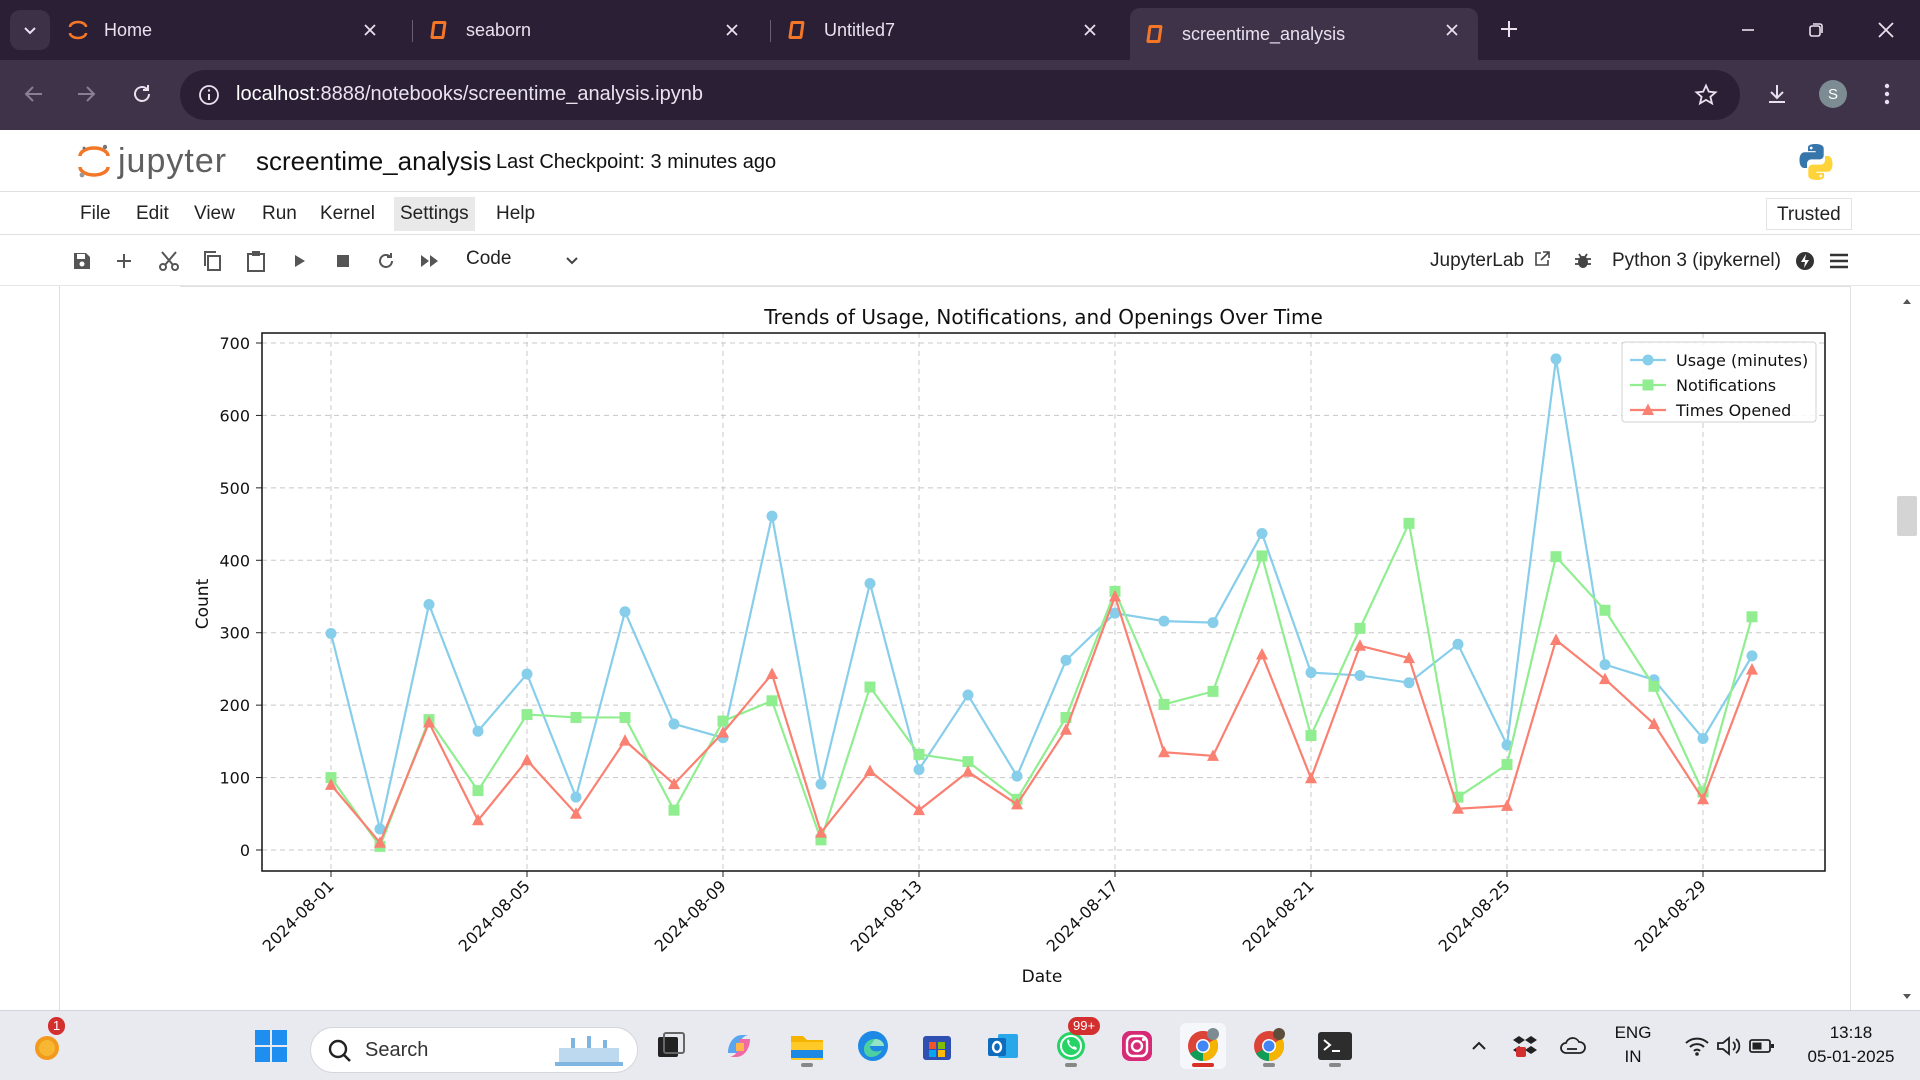 This screenshot has width=1920, height=1080. I want to click on menu-help: Help, so click(515, 214).